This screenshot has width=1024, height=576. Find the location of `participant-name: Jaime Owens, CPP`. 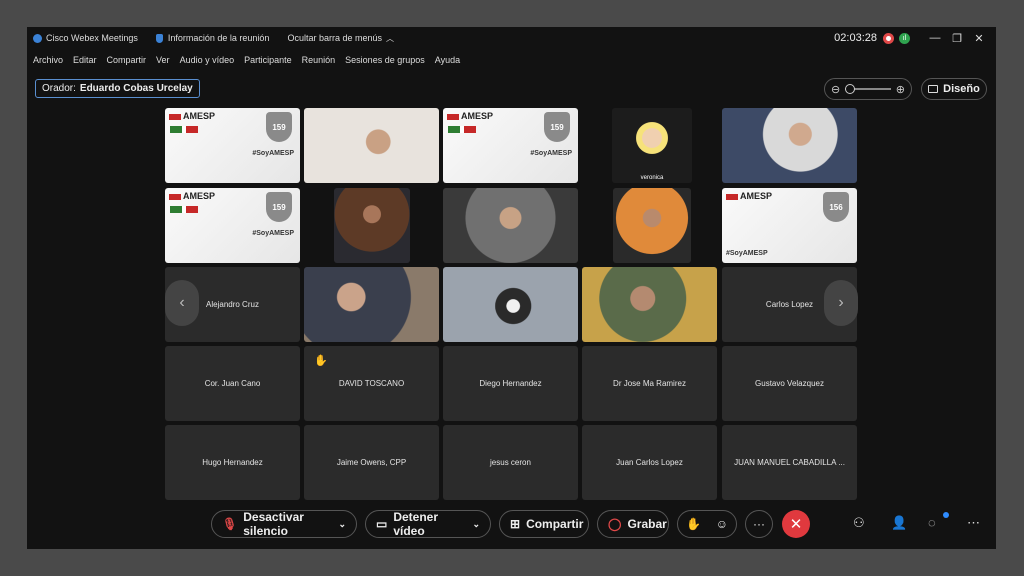

participant-name: Jaime Owens, CPP is located at coordinates (371, 462).